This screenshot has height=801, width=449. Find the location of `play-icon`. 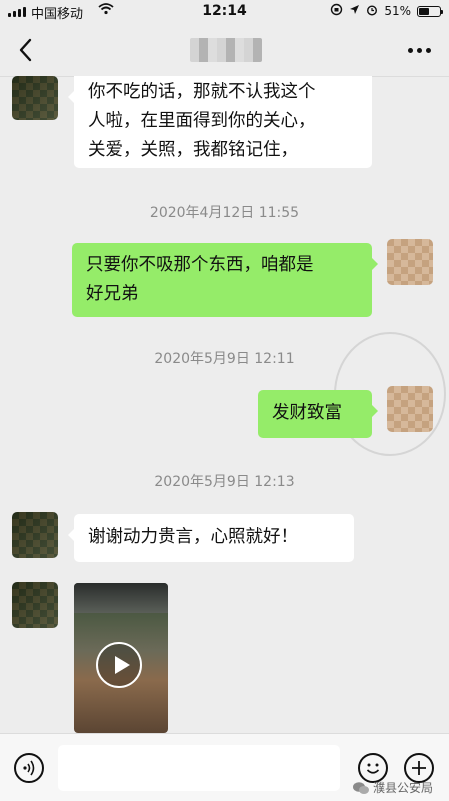

play-icon is located at coordinates (119, 665).